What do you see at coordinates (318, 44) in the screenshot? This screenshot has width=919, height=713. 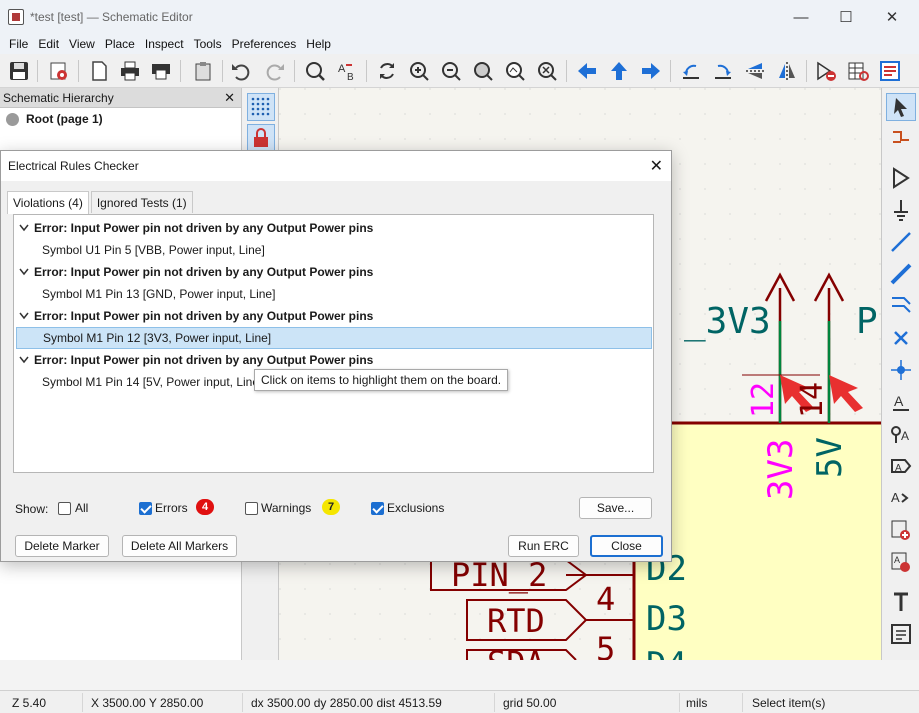 I see `menu-help: Help` at bounding box center [318, 44].